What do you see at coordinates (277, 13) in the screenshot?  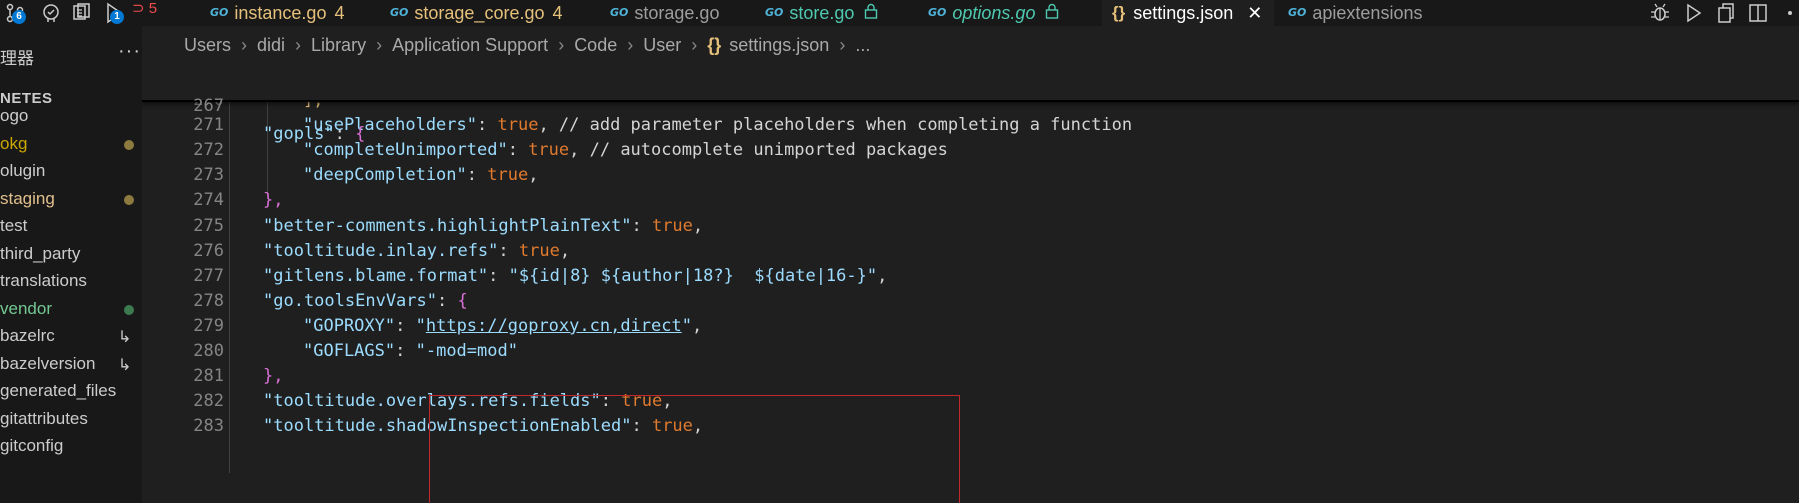 I see `editor-tab: GO instance.go 4` at bounding box center [277, 13].